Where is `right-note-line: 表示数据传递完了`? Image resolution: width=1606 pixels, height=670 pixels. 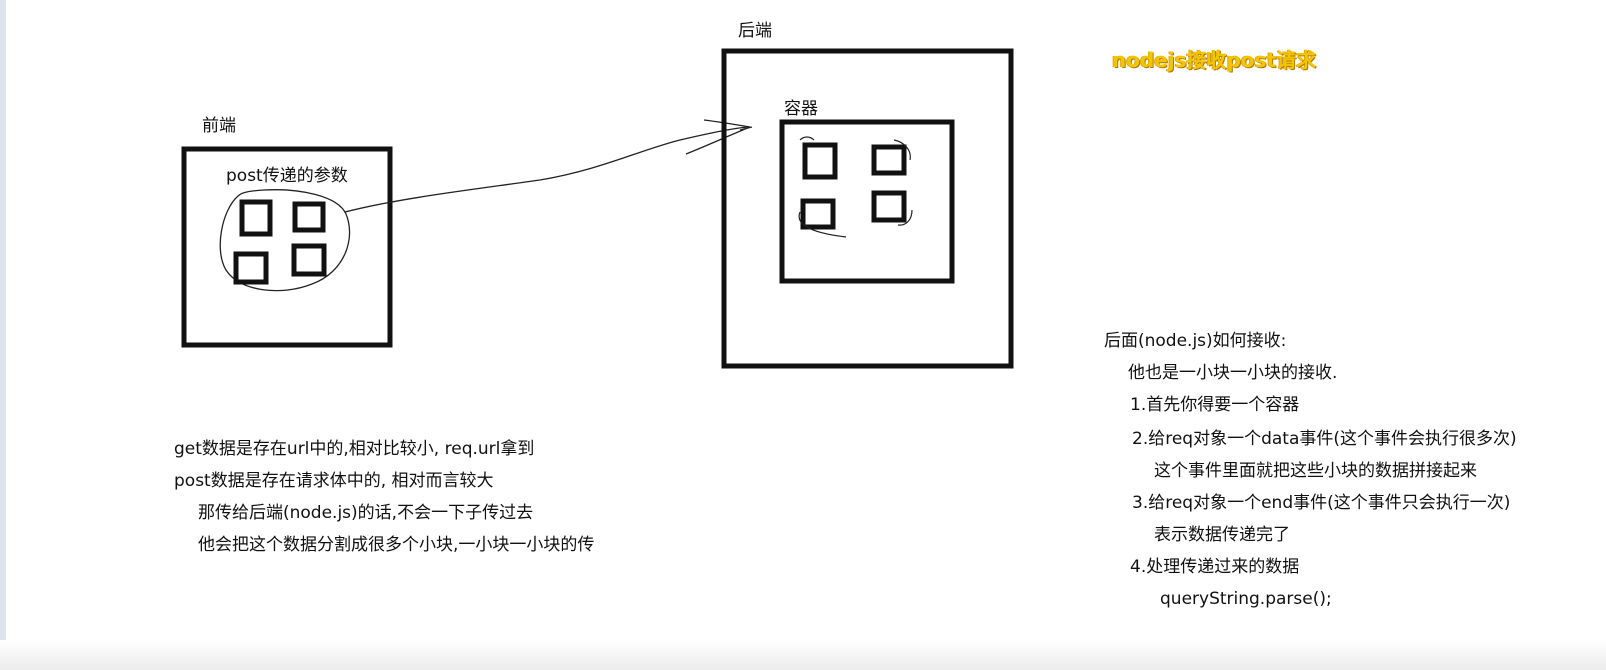
right-note-line: 表示数据传递完了 is located at coordinates (1222, 535).